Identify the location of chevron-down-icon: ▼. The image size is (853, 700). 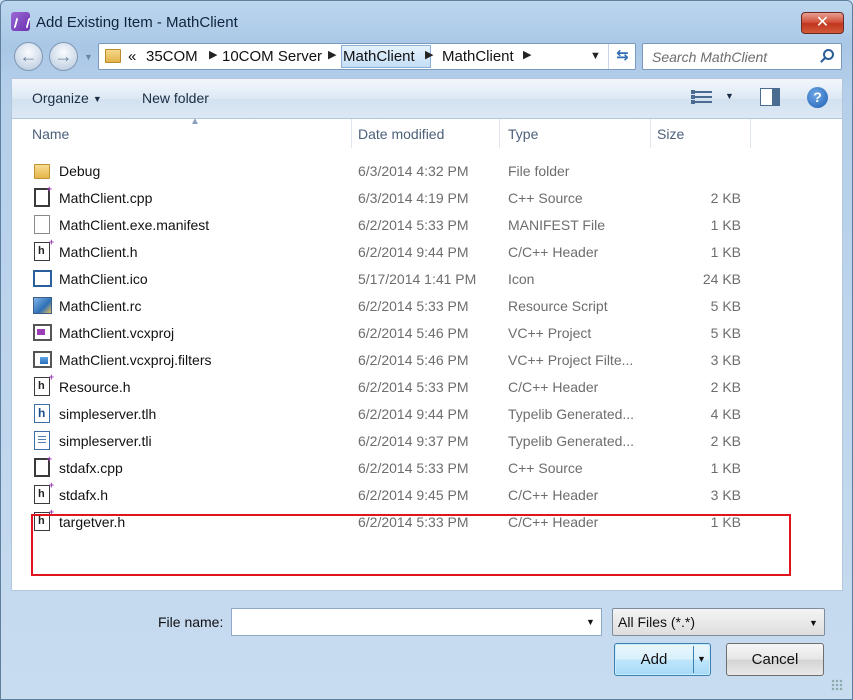
(590, 622).